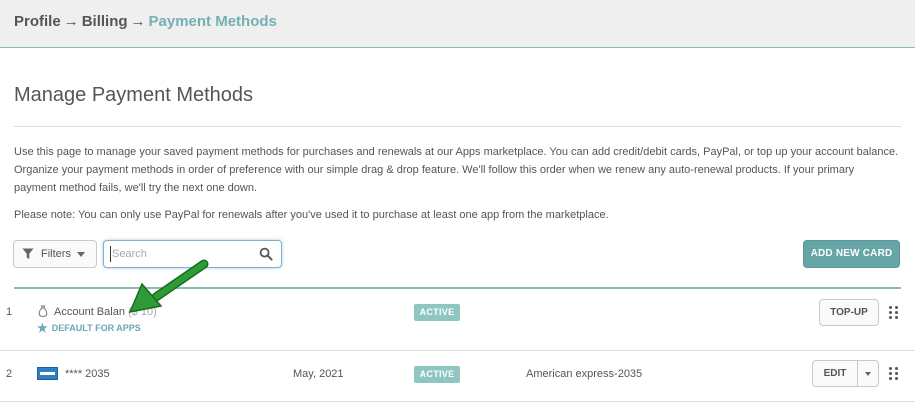 Image resolution: width=915 pixels, height=410 pixels. What do you see at coordinates (87, 374) in the screenshot?
I see `card-number: **** 2035` at bounding box center [87, 374].